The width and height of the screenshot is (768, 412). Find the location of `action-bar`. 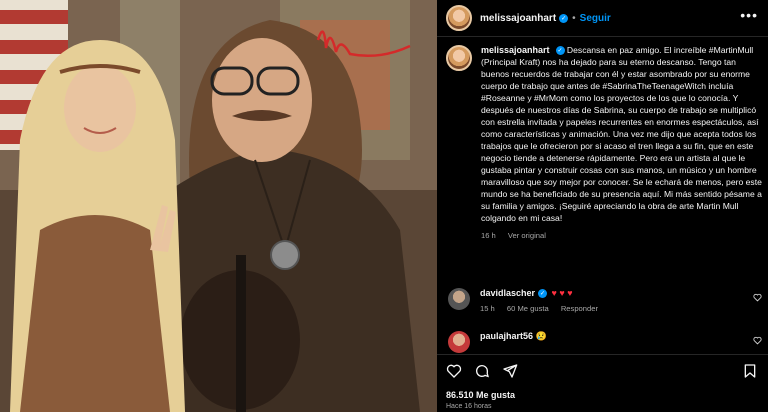

action-bar is located at coordinates (602, 369).